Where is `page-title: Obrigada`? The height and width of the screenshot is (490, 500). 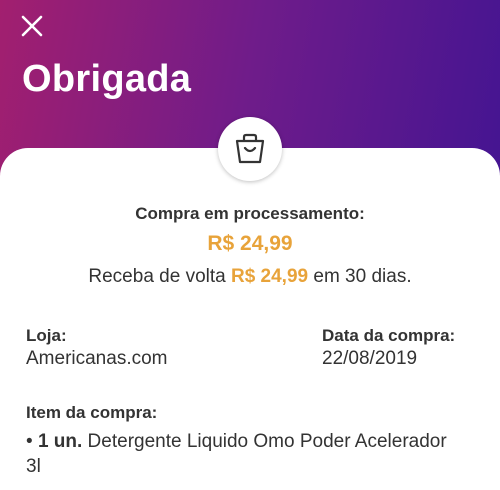 page-title: Obrigada is located at coordinates (107, 79).